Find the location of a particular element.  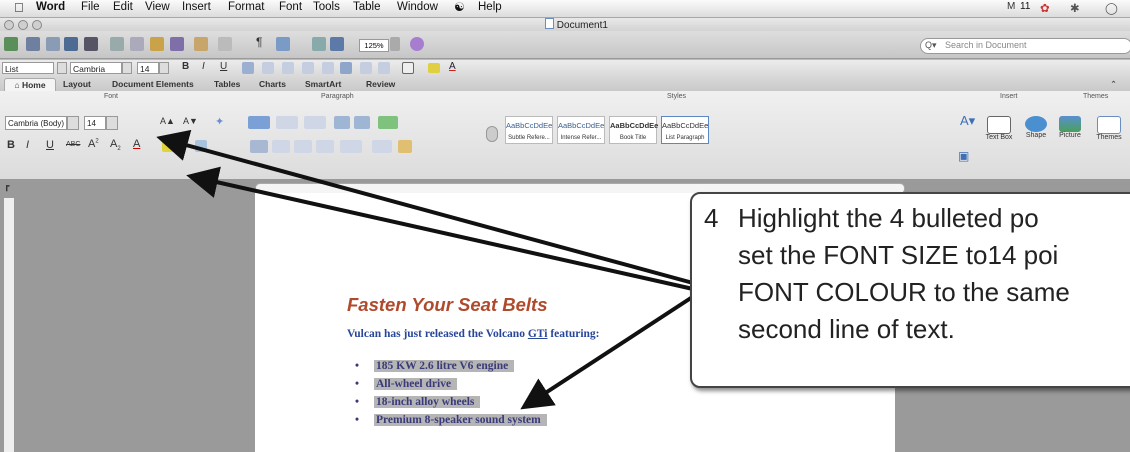

arrow-to-bullets is located at coordinates (609, 351).